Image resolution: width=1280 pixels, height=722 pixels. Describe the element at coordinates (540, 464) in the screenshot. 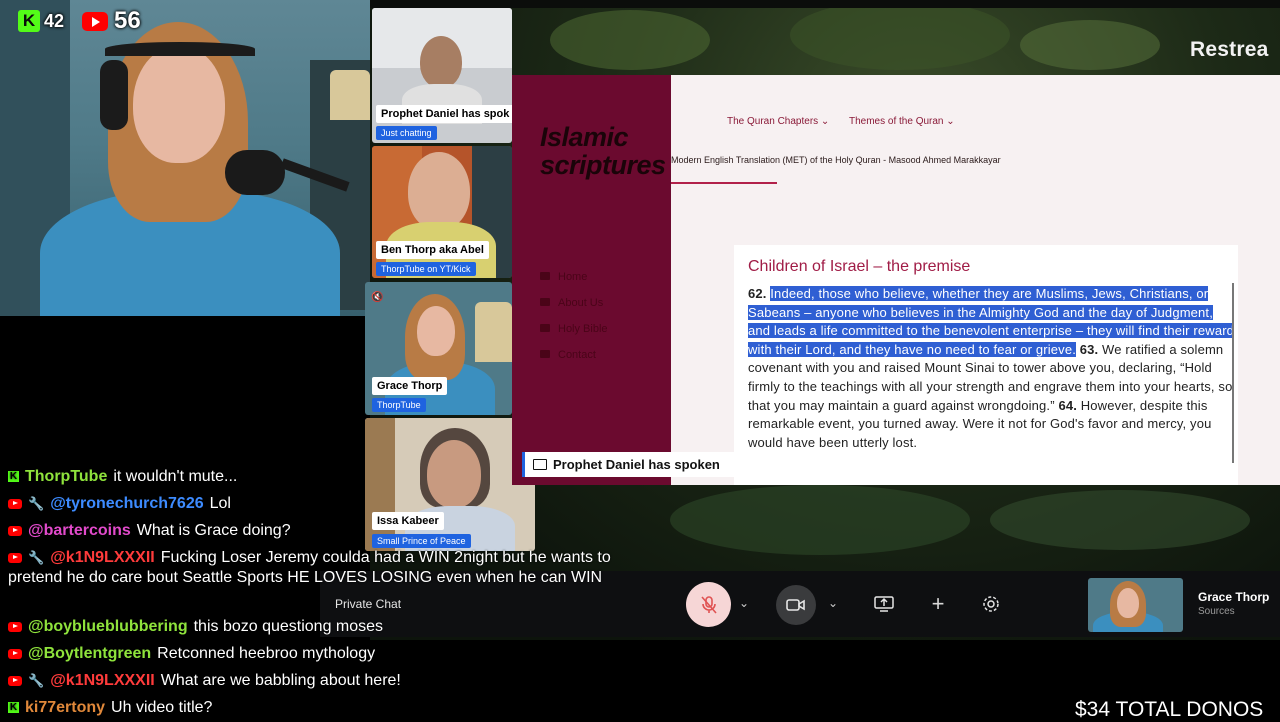

I see `monitor-icon` at that location.